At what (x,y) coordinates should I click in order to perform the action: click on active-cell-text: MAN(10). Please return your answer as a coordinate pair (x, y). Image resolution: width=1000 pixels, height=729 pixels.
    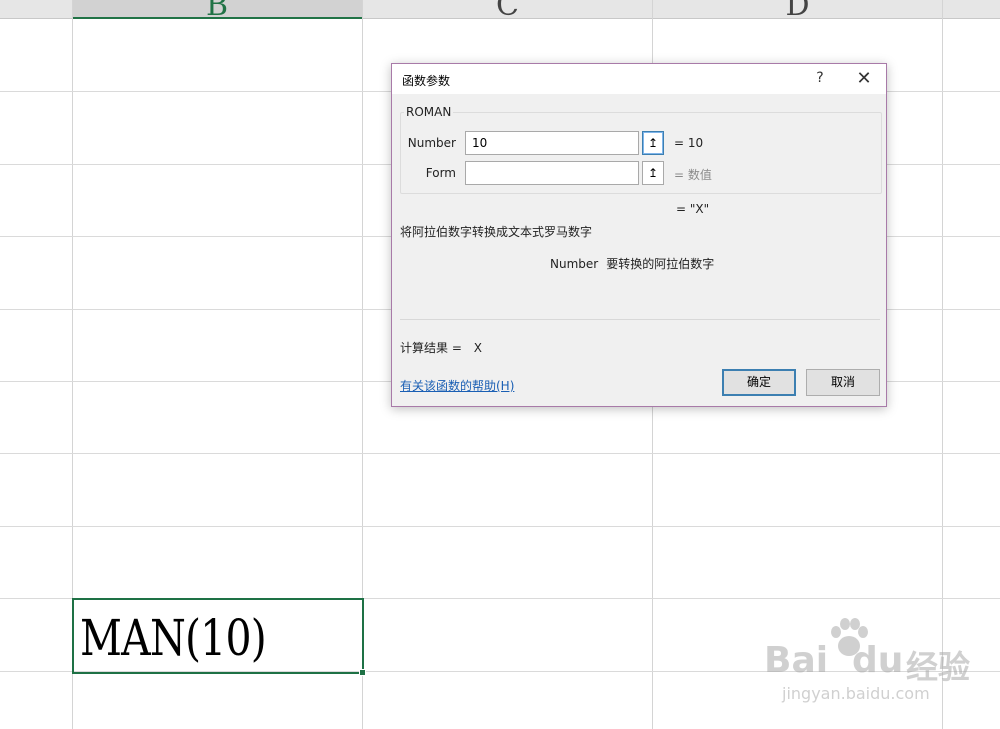
    Looking at the image, I should click on (173, 638).